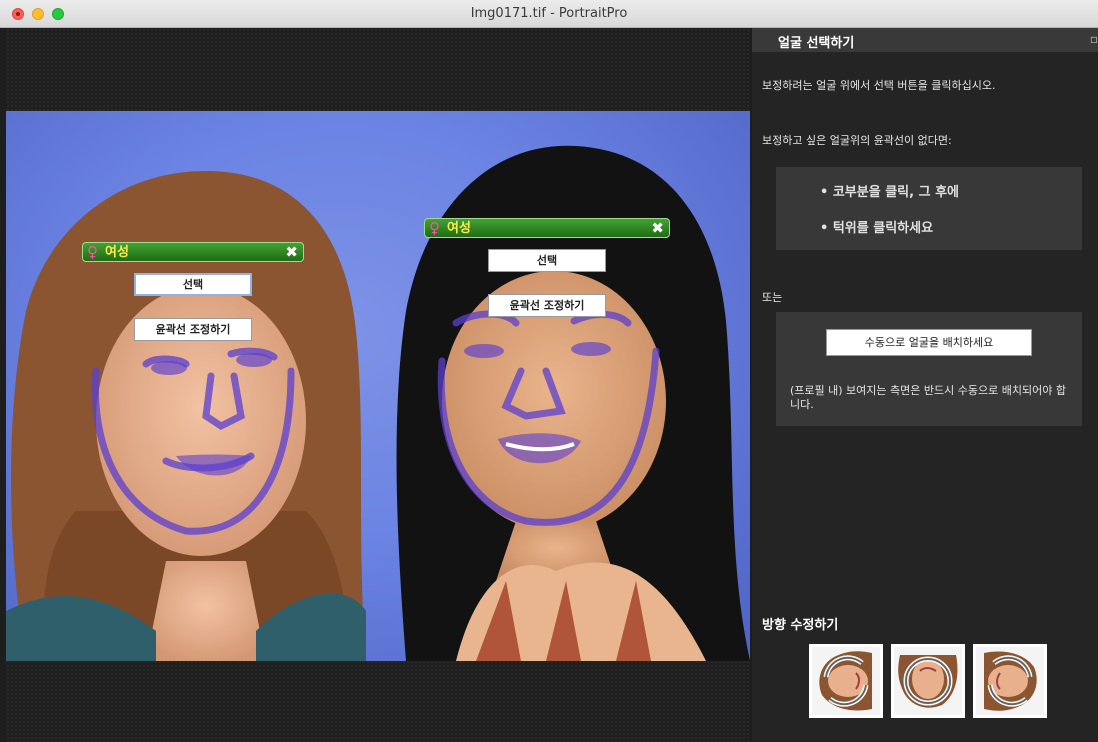  I want to click on rotate-right-button, so click(1010, 681).